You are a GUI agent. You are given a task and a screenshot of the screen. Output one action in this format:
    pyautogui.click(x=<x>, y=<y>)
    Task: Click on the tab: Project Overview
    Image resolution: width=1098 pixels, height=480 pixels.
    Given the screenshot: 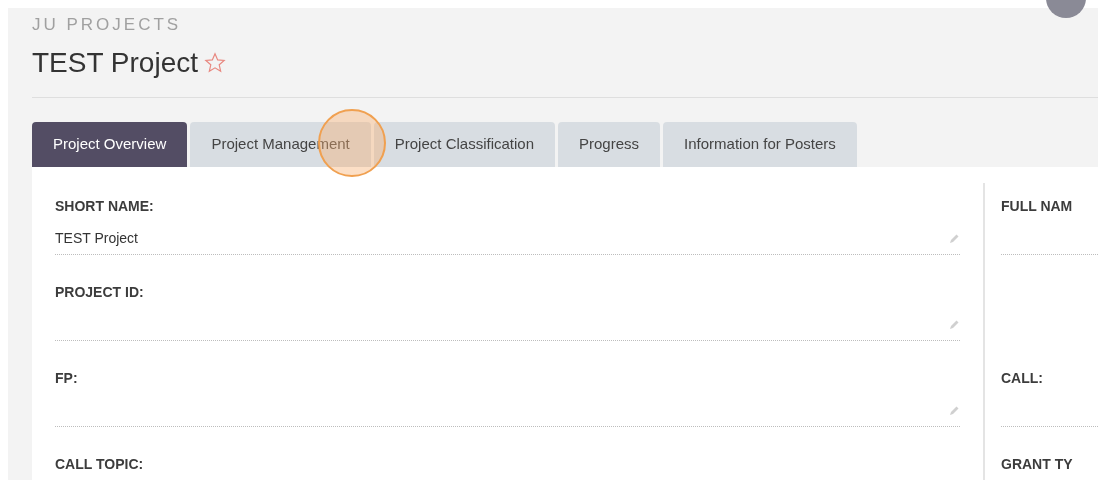 What is the action you would take?
    pyautogui.click(x=110, y=144)
    